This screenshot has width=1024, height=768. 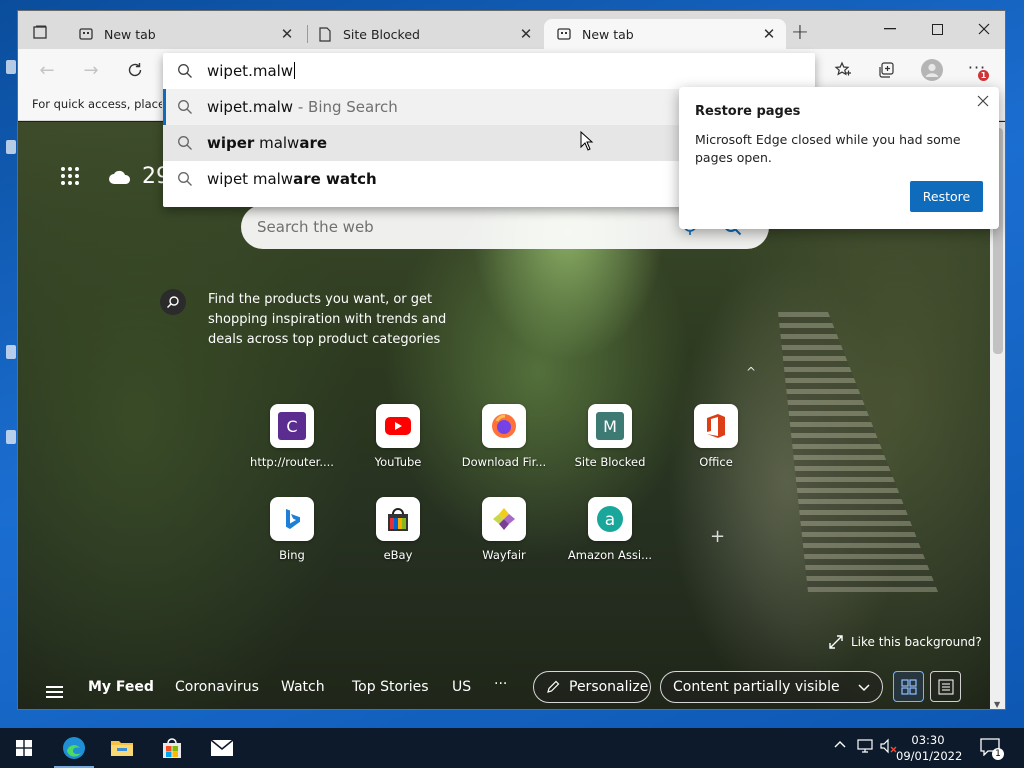 What do you see at coordinates (424, 34) in the screenshot?
I see `tab-site-blocked: Site Blocked ✕` at bounding box center [424, 34].